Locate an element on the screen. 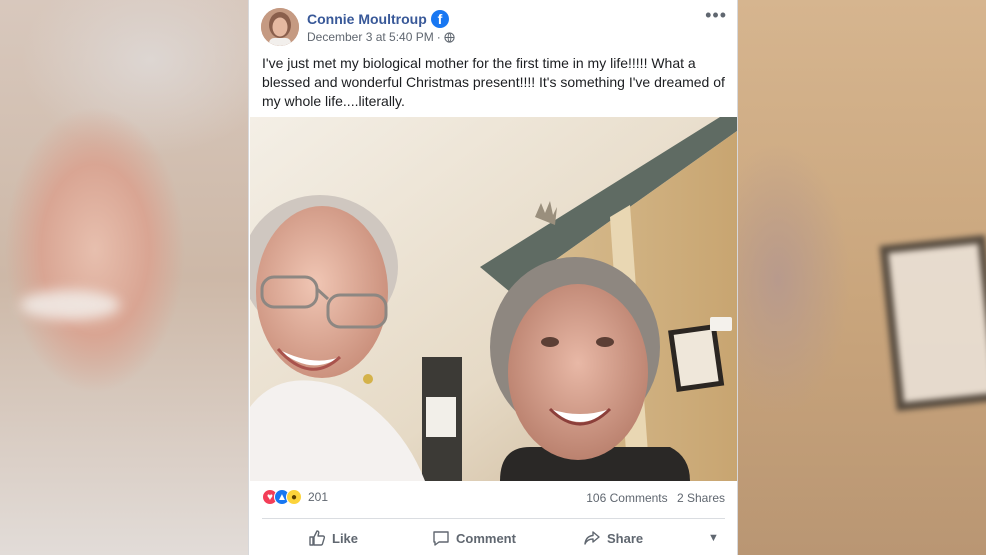 This screenshot has width=986, height=555. like-button: Like is located at coordinates (333, 538).